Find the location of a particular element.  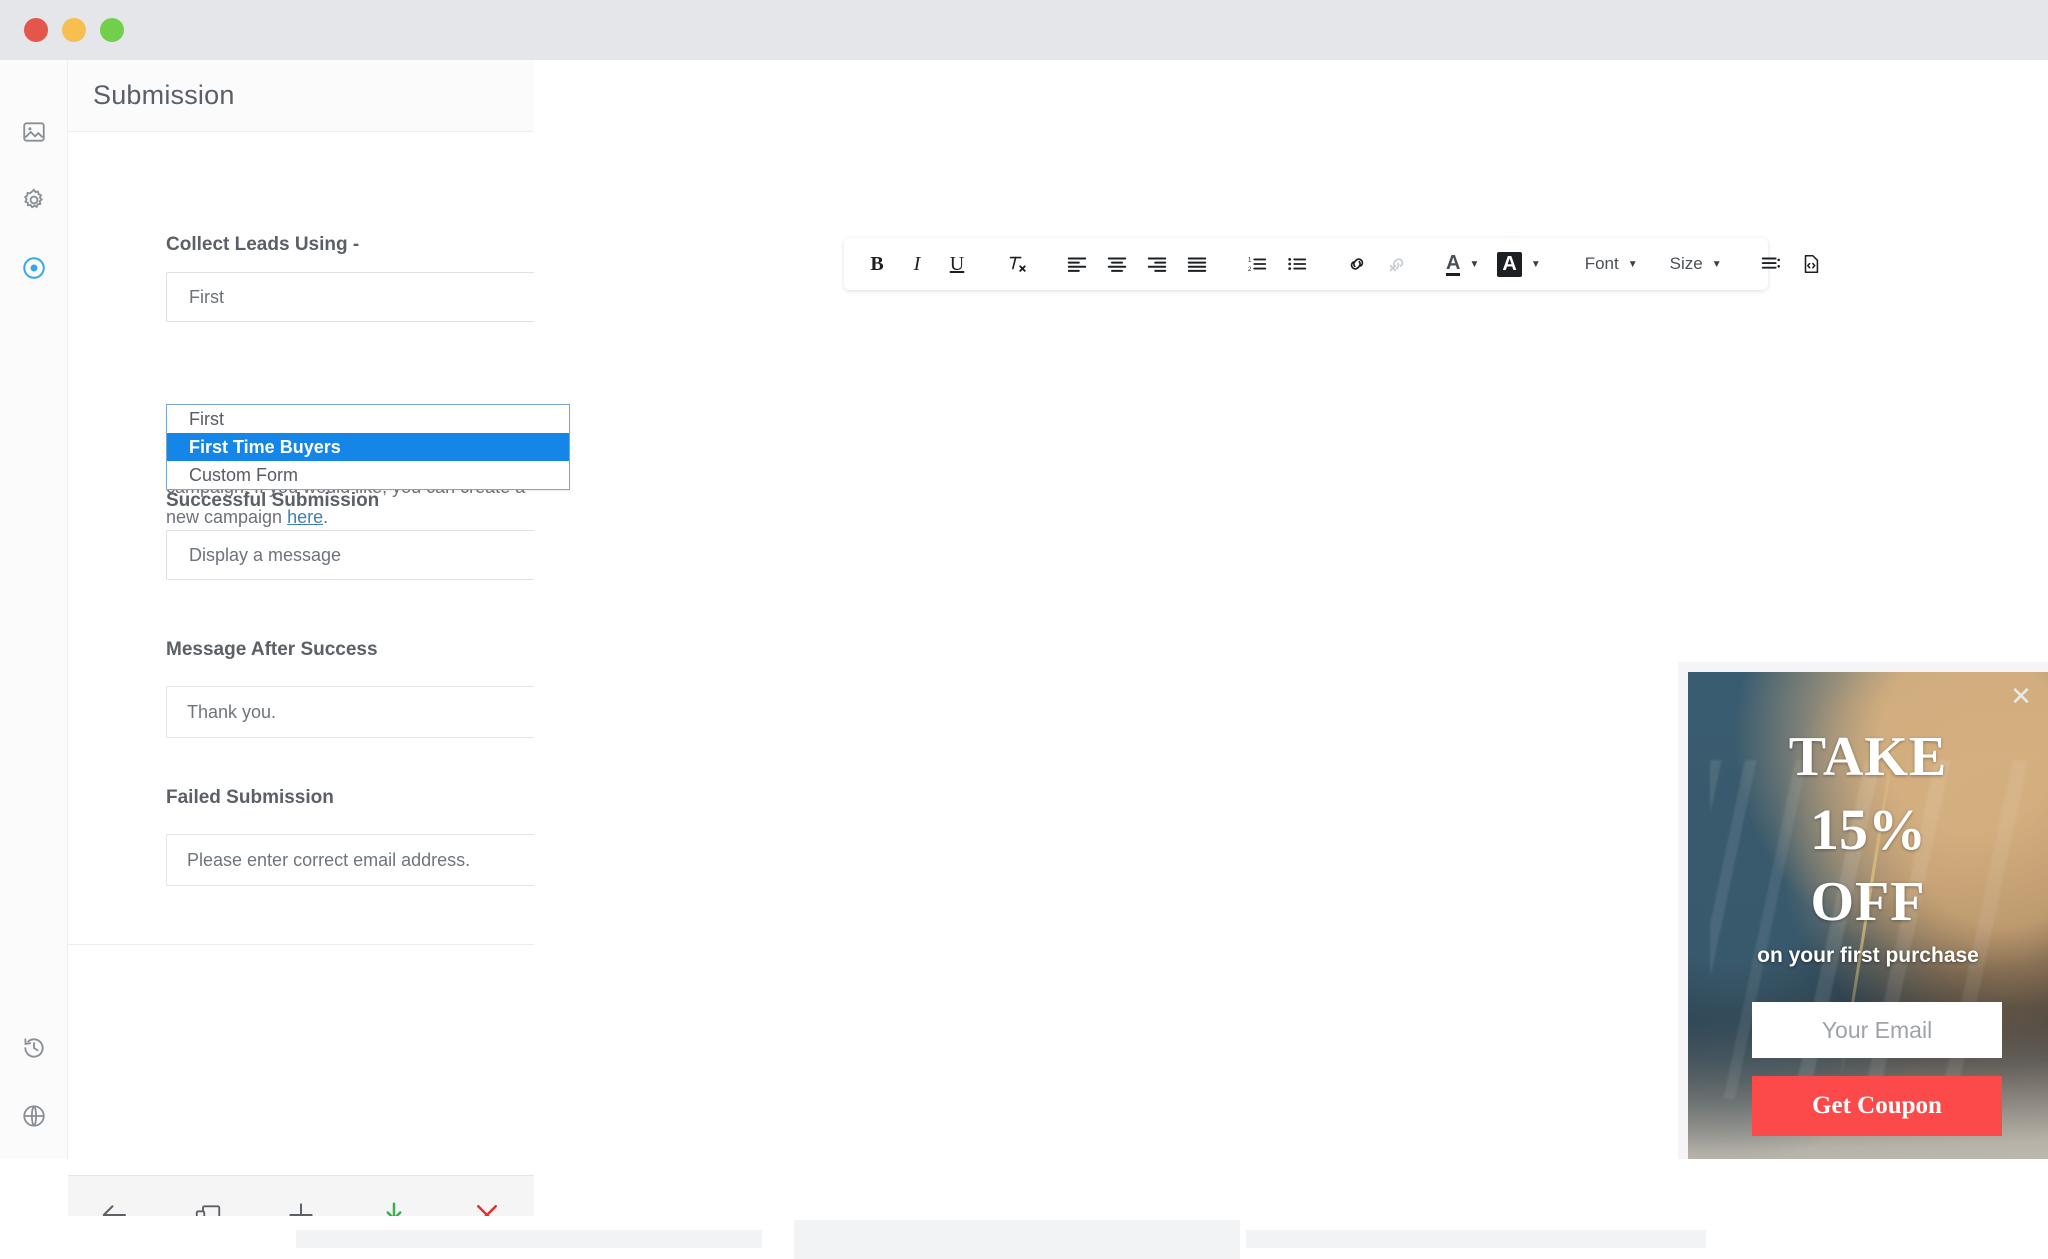

successful-submission-value: Display a message is located at coordinates (265, 554).